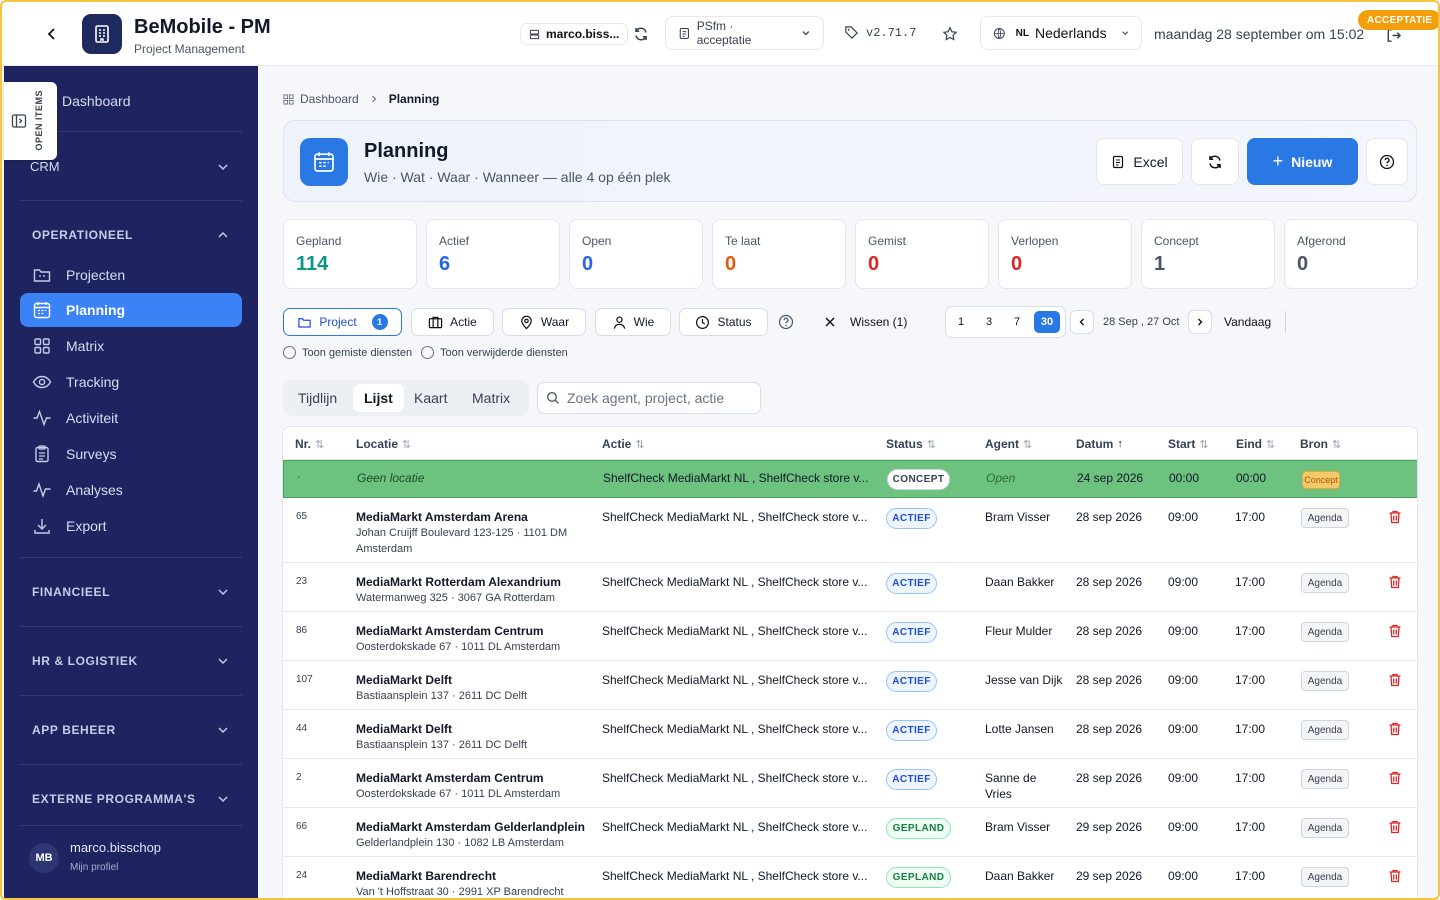 This screenshot has width=1440, height=900. I want to click on location-name: MediaMarkt Barendrecht, so click(471, 876).